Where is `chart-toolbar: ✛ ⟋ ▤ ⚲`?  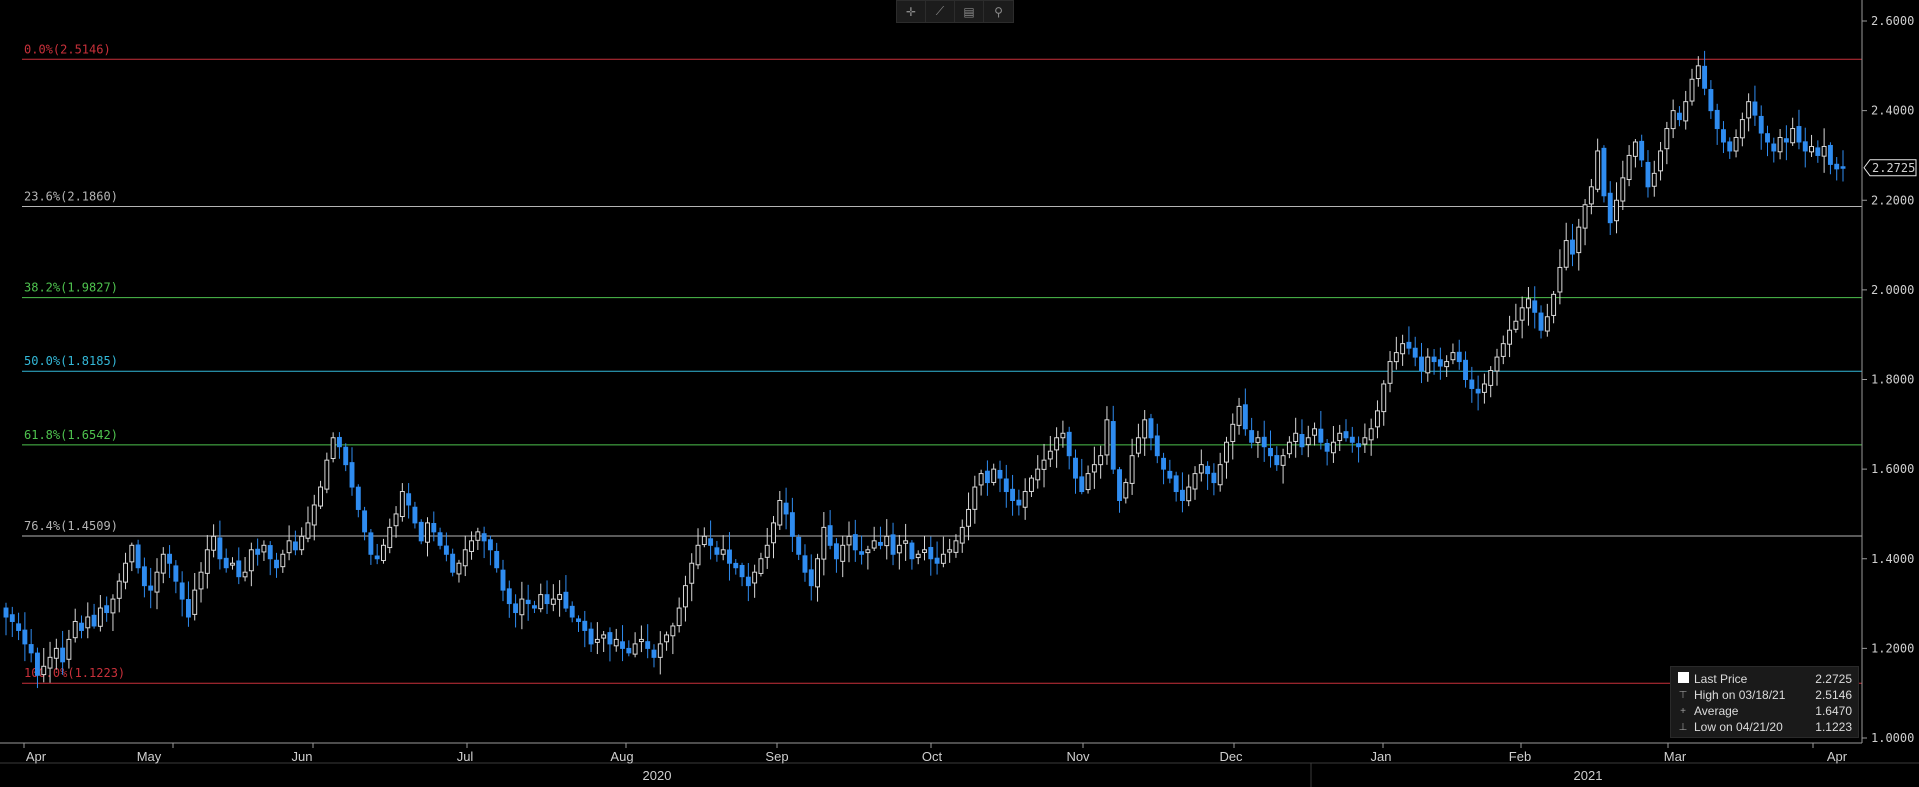 chart-toolbar: ✛ ⟋ ▤ ⚲ is located at coordinates (955, 11).